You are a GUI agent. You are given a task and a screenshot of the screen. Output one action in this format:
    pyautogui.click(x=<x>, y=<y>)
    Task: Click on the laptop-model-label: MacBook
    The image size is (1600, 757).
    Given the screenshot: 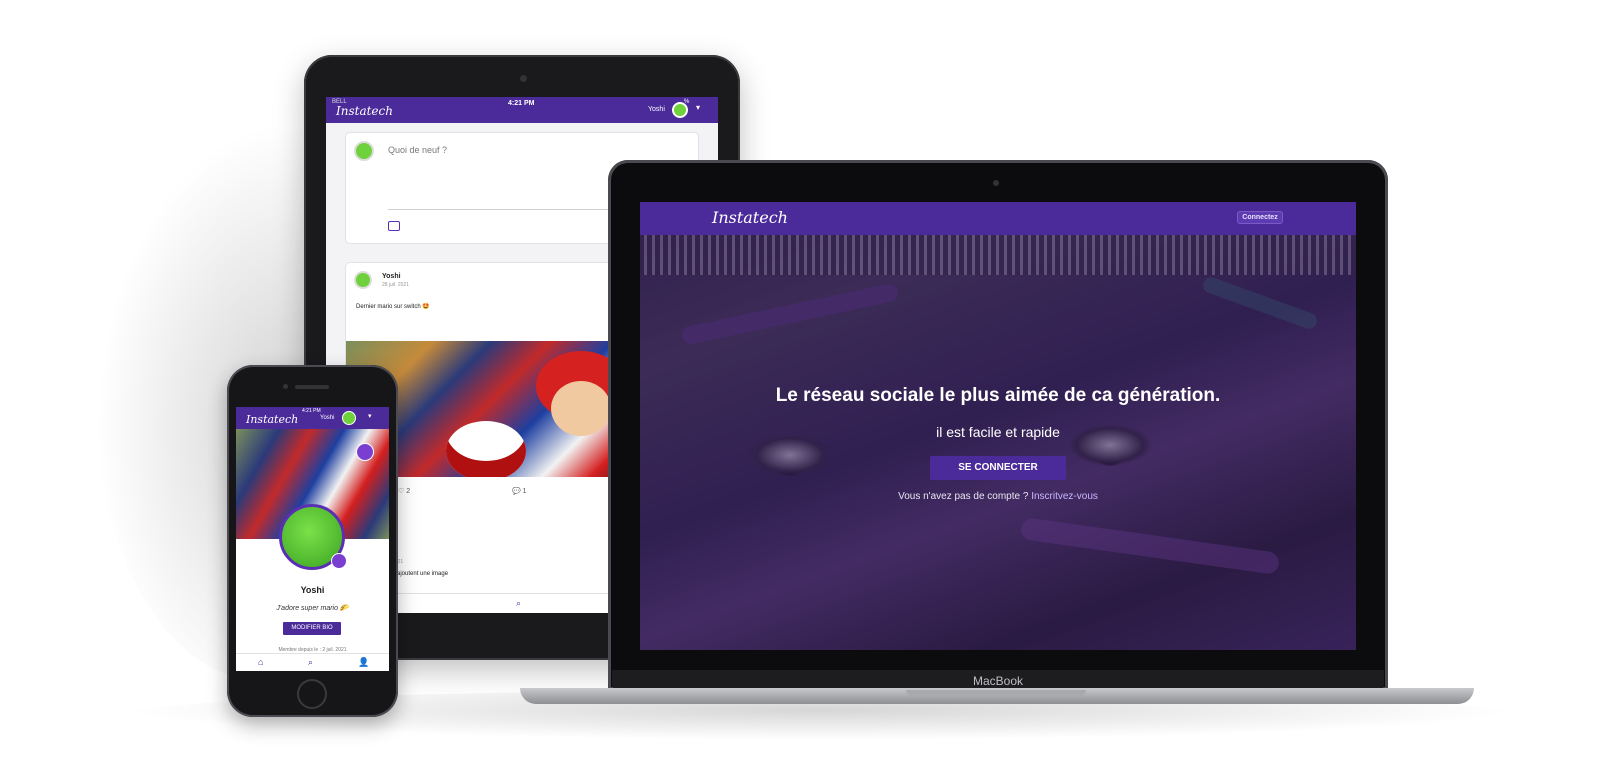 What is the action you would take?
    pyautogui.click(x=998, y=681)
    